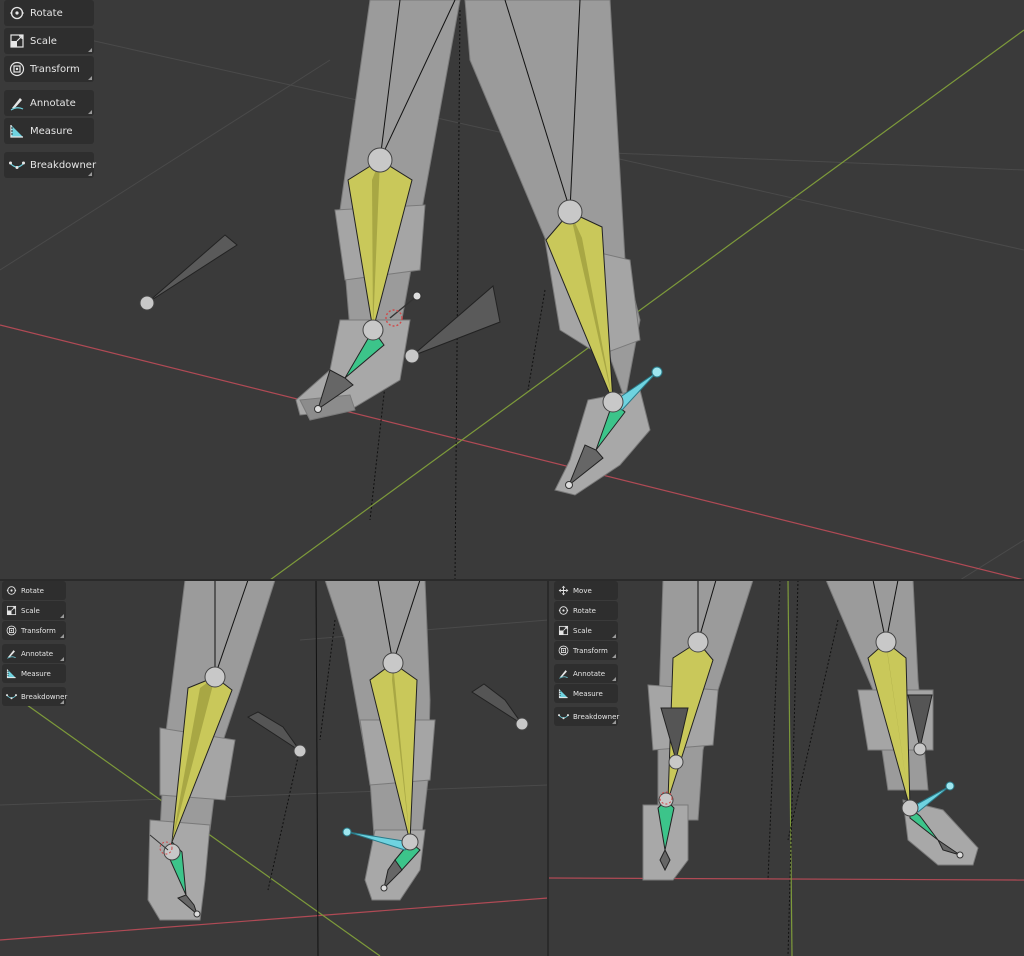 This screenshot has width=1024, height=956. What do you see at coordinates (548, 768) in the screenshot?
I see `viewport-separator-vertical` at bounding box center [548, 768].